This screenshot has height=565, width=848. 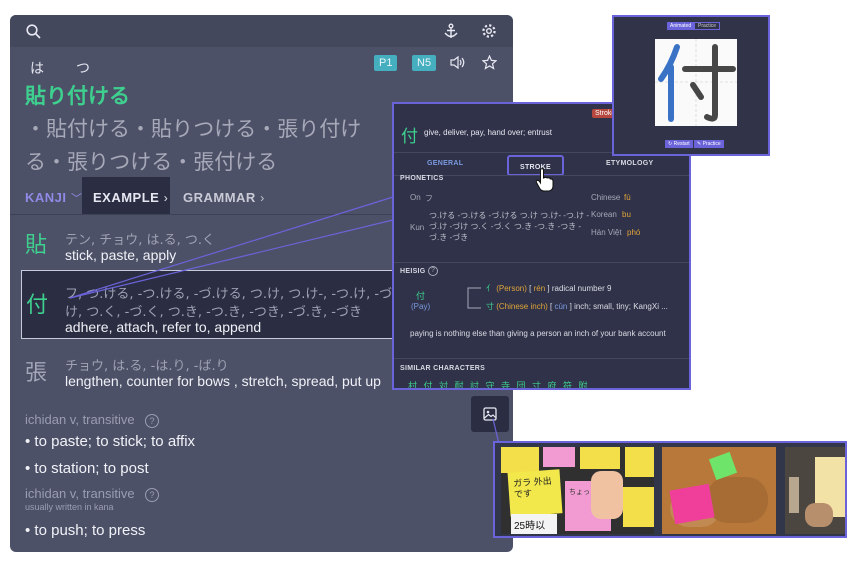 What do you see at coordinates (679, 144) in the screenshot?
I see `restart-button: ↻ Restart` at bounding box center [679, 144].